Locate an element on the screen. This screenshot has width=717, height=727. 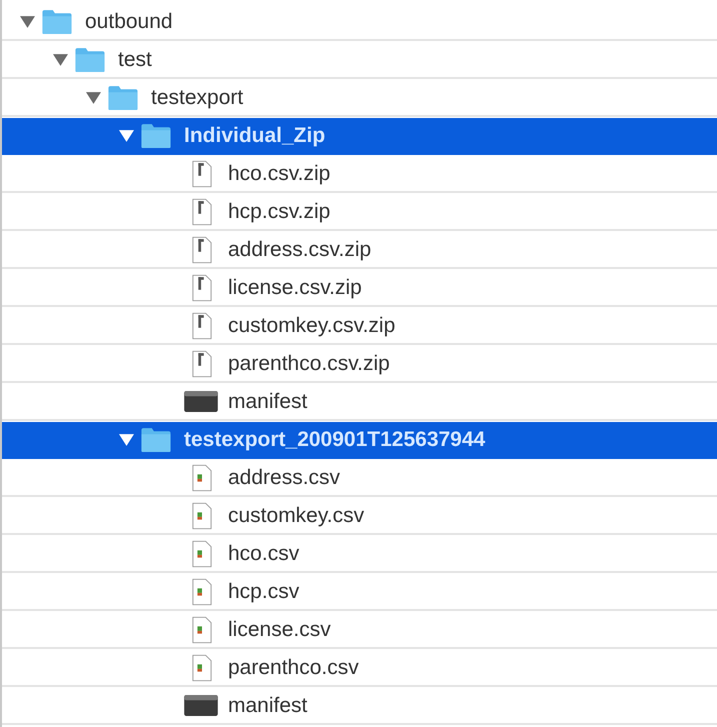
tree-row: hcp.csv is located at coordinates (359, 592).